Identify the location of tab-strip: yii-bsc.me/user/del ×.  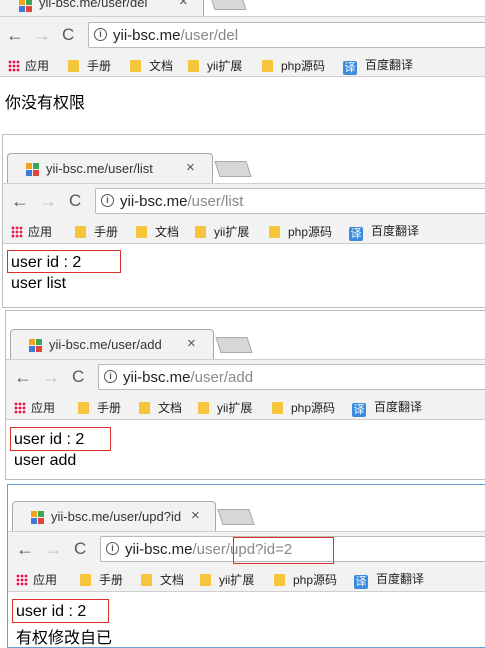
(242, 8).